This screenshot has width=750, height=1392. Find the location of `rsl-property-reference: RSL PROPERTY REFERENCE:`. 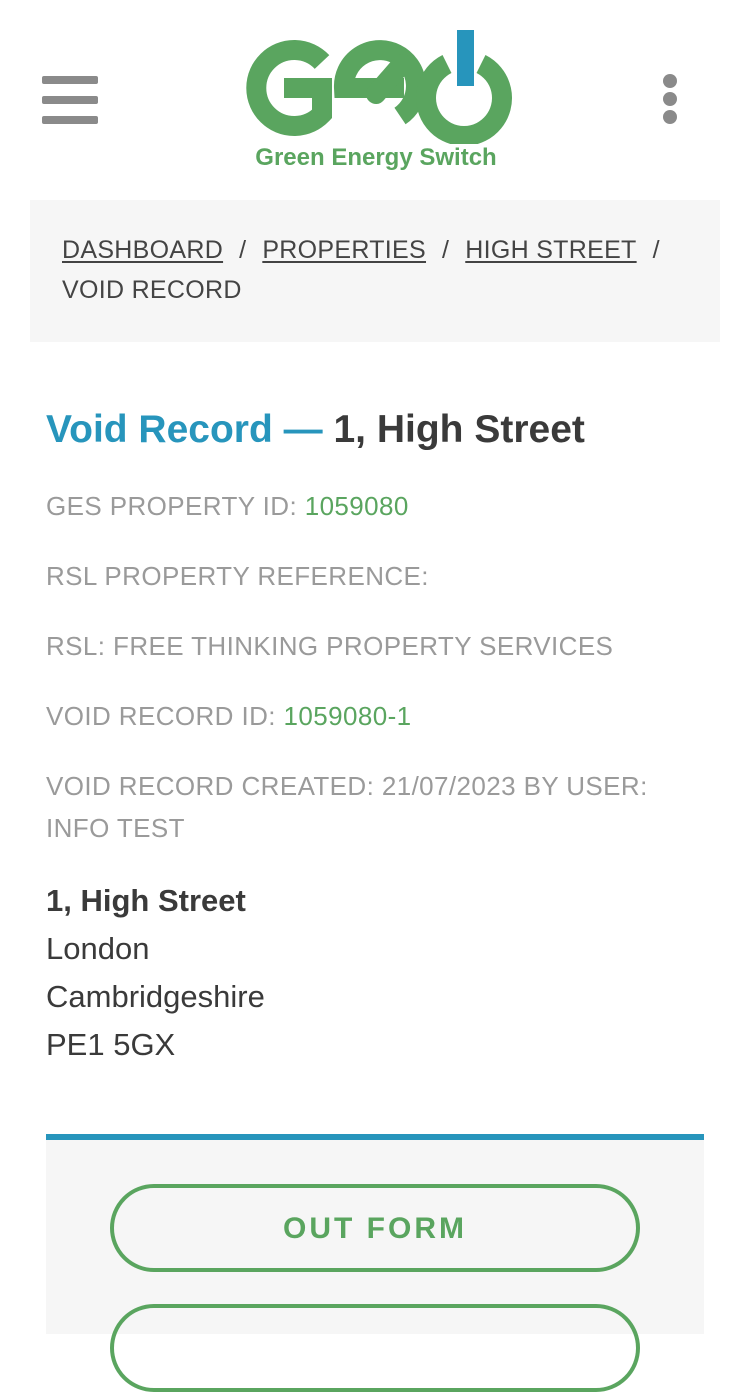

rsl-property-reference: RSL PROPERTY REFERENCE: is located at coordinates (376, 576).